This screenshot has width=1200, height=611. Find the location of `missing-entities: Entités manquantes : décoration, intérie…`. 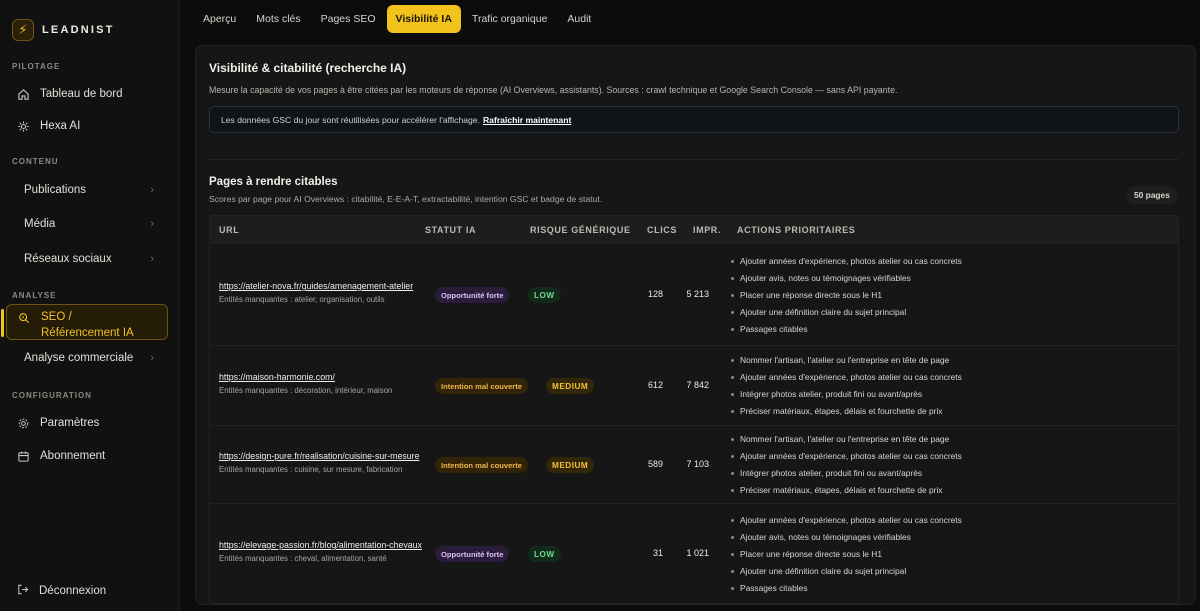

missing-entities: Entités manquantes : décoration, intérie… is located at coordinates (306, 390).